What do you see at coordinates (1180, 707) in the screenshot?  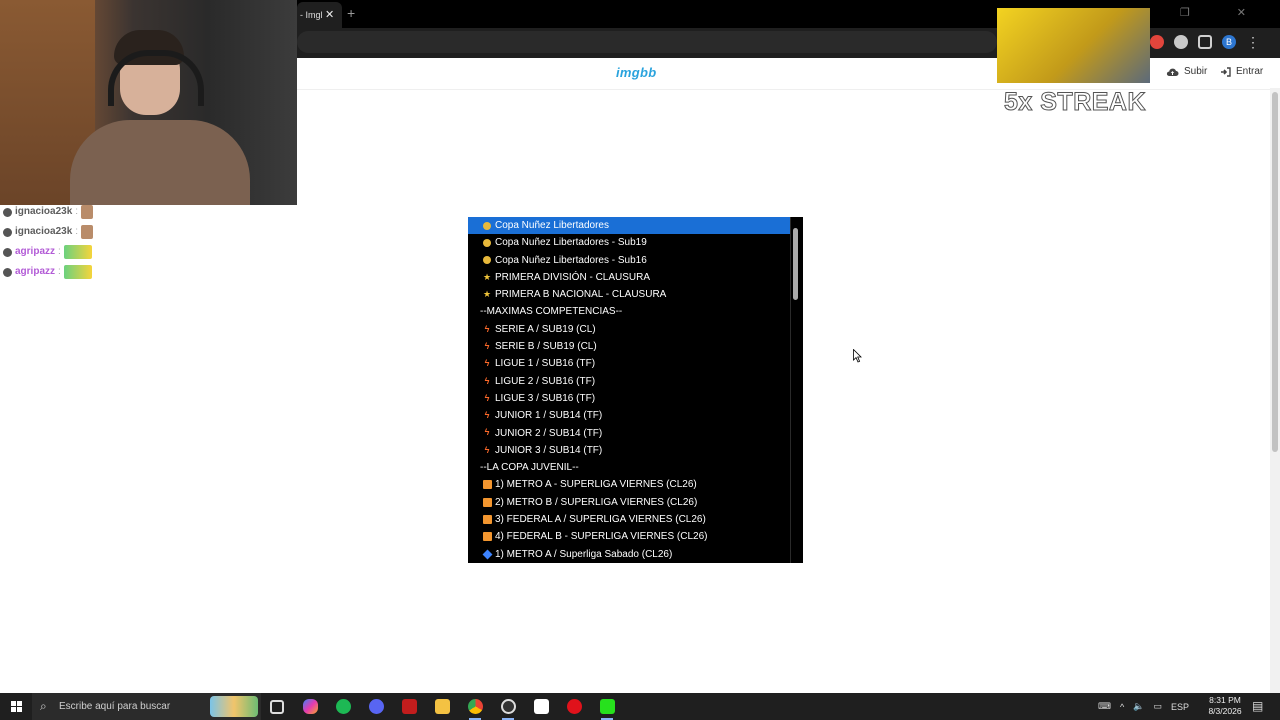 I see `language-indicator: ESP` at bounding box center [1180, 707].